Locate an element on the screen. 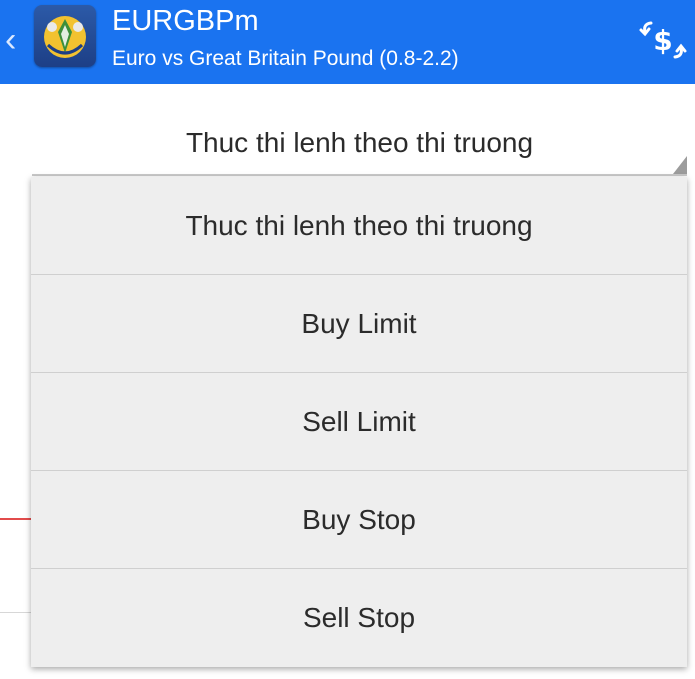 Image resolution: width=695 pixels, height=679 pixels. dropdown-item-buy-stop: Buy Stop is located at coordinates (359, 520).